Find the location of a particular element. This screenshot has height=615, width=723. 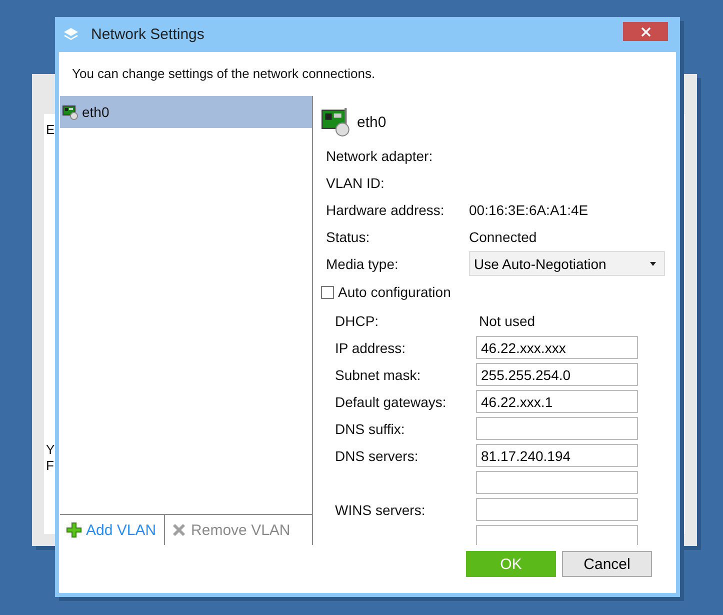

adapter-name: eth0 is located at coordinates (371, 122).